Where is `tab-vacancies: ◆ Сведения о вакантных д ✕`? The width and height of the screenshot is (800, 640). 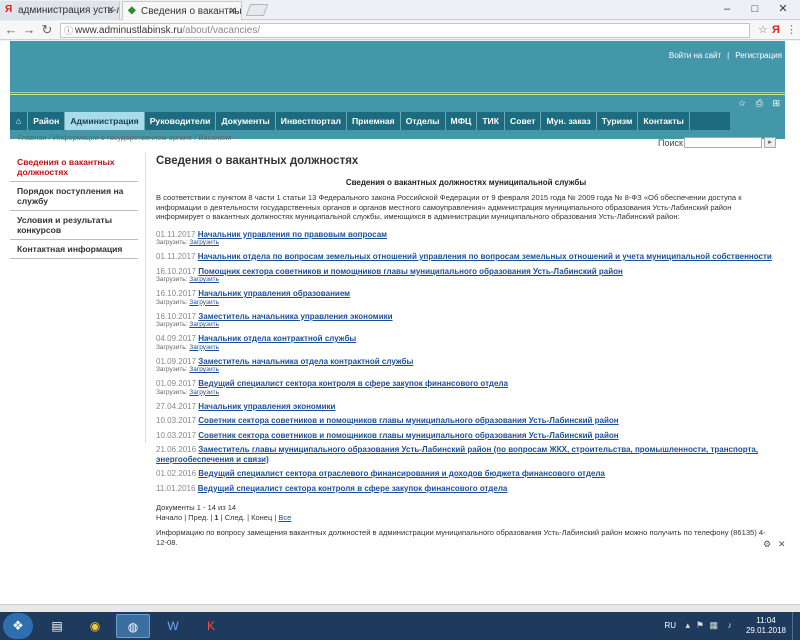 tab-vacancies: ◆ Сведения о вакантных д ✕ is located at coordinates (182, 10).